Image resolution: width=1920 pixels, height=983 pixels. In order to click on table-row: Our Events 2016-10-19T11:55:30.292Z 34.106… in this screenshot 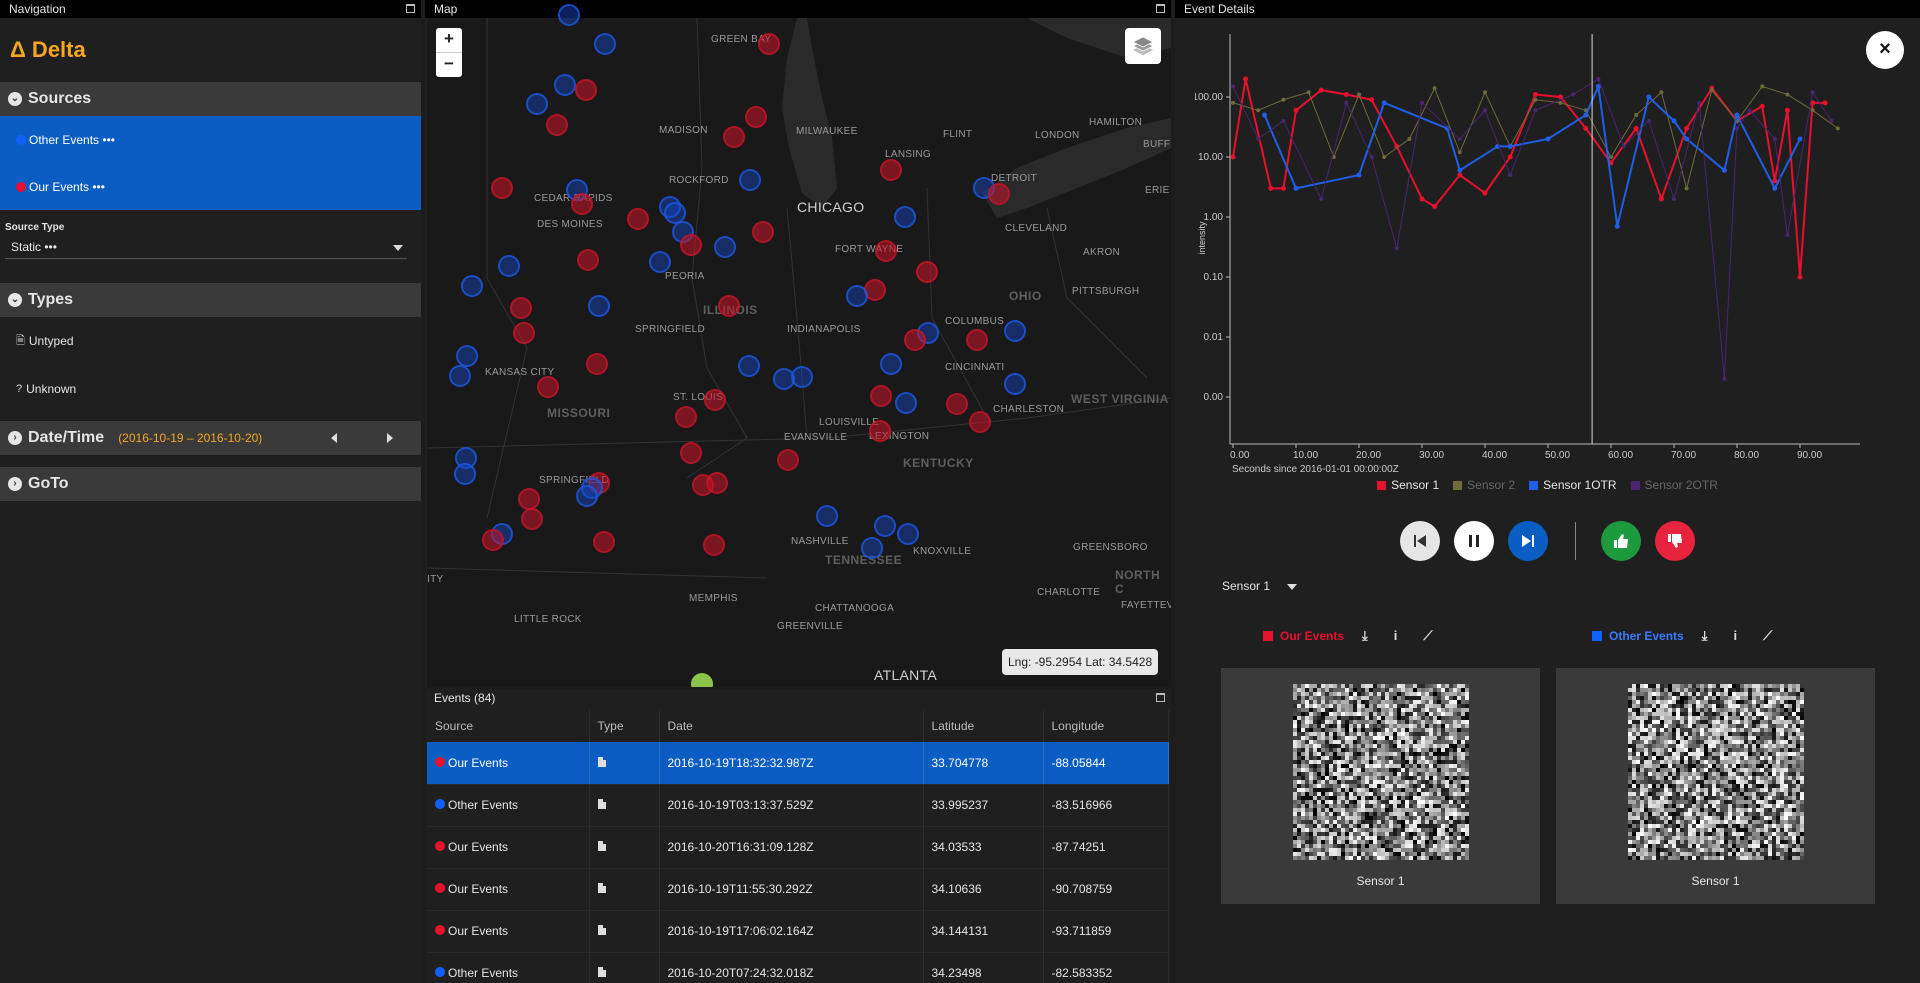, I will do `click(798, 889)`.